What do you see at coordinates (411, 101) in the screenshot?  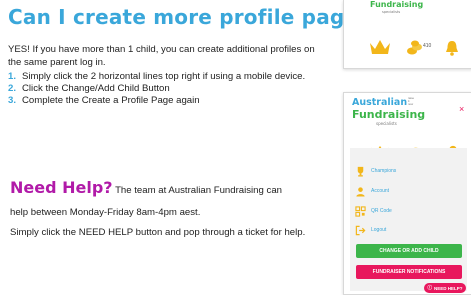 I see `logo-badge: raise it now` at bounding box center [411, 101].